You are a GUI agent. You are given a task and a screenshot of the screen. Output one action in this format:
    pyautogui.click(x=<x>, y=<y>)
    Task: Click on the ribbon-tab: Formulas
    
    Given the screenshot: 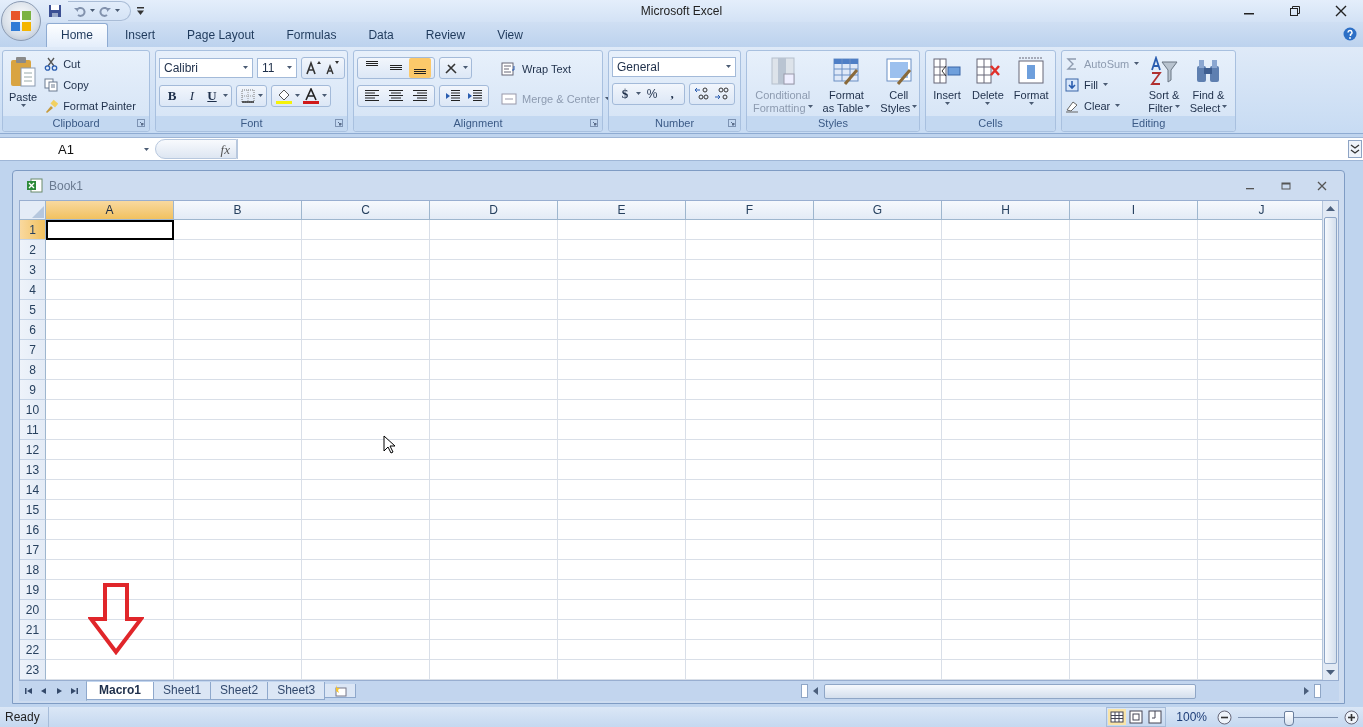 What is the action you would take?
    pyautogui.click(x=311, y=34)
    